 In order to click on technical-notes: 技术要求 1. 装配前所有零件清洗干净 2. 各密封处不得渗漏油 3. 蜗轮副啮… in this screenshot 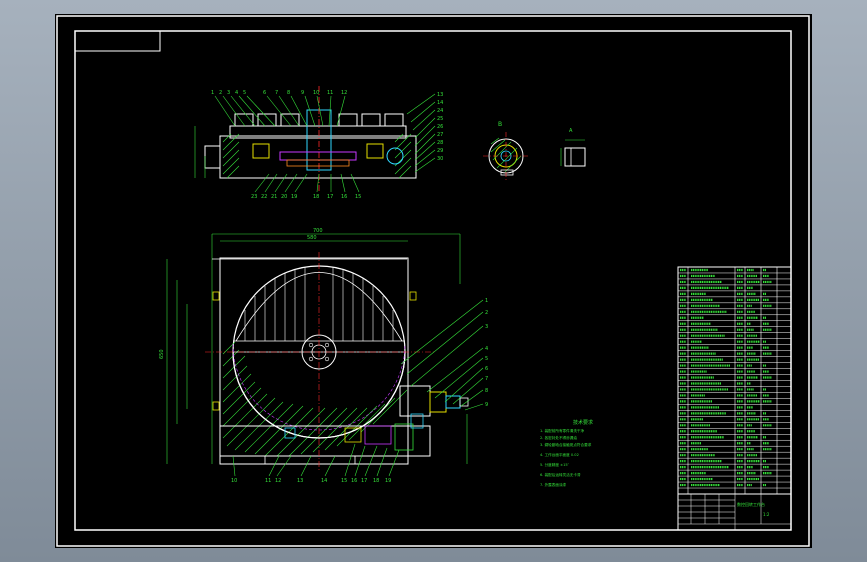, I will do `click(566, 453)`.